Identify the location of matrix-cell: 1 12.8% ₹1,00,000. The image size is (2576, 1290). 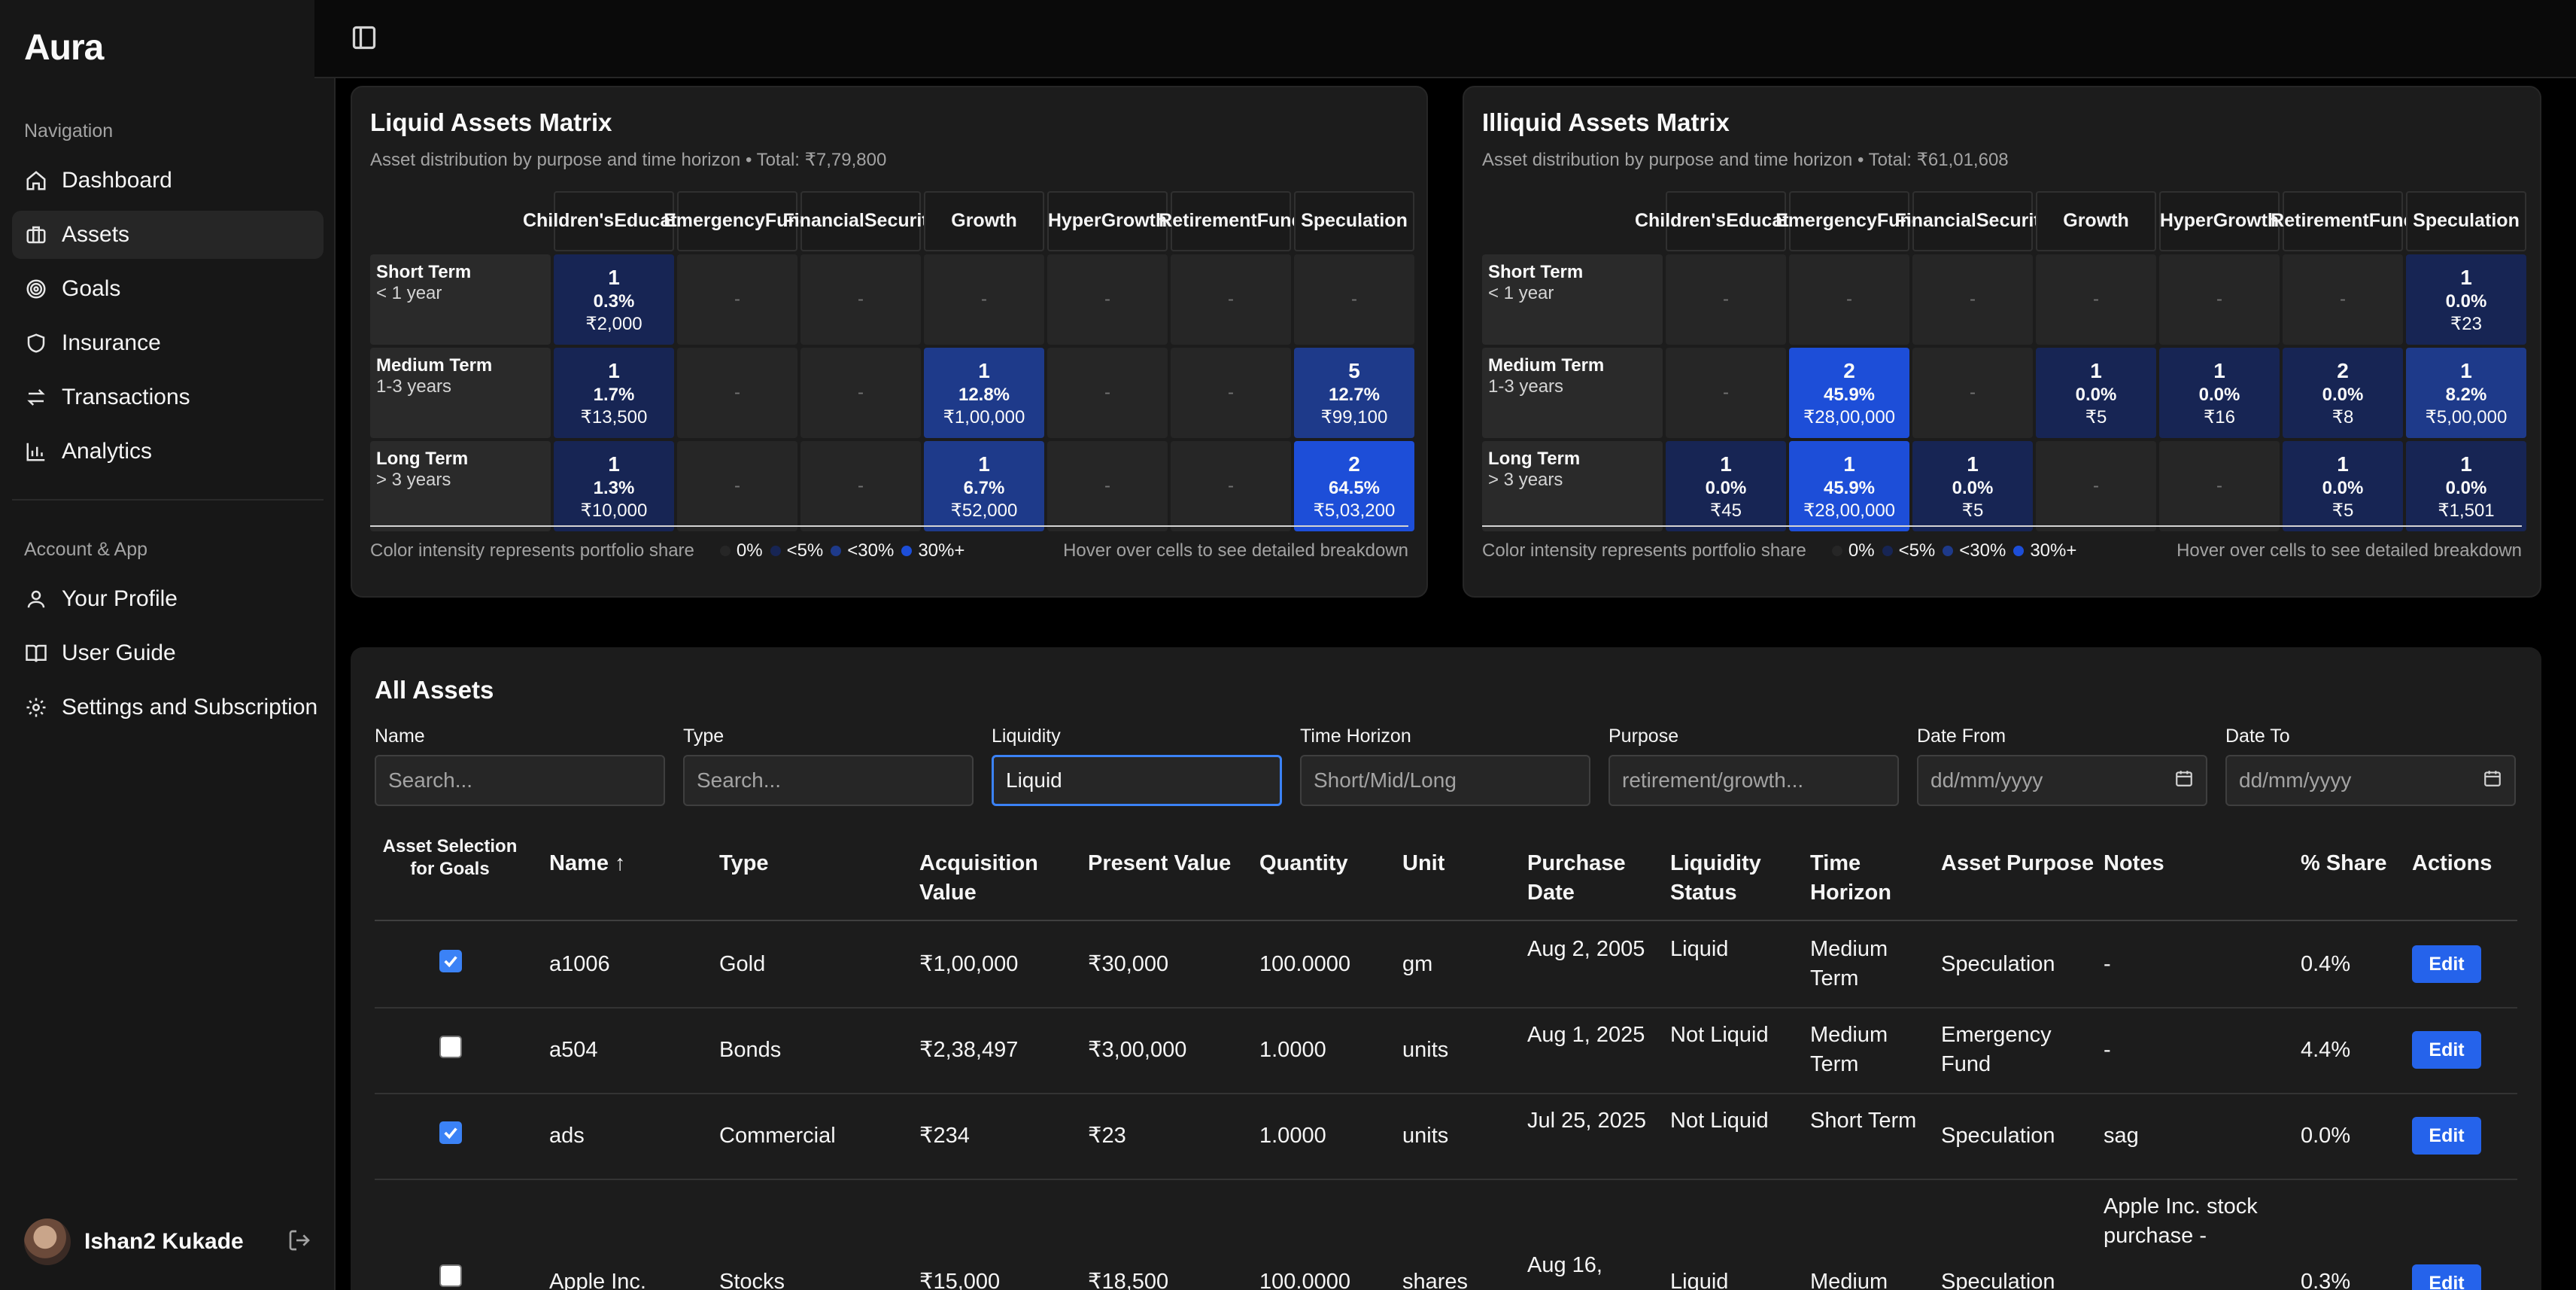
(984, 393).